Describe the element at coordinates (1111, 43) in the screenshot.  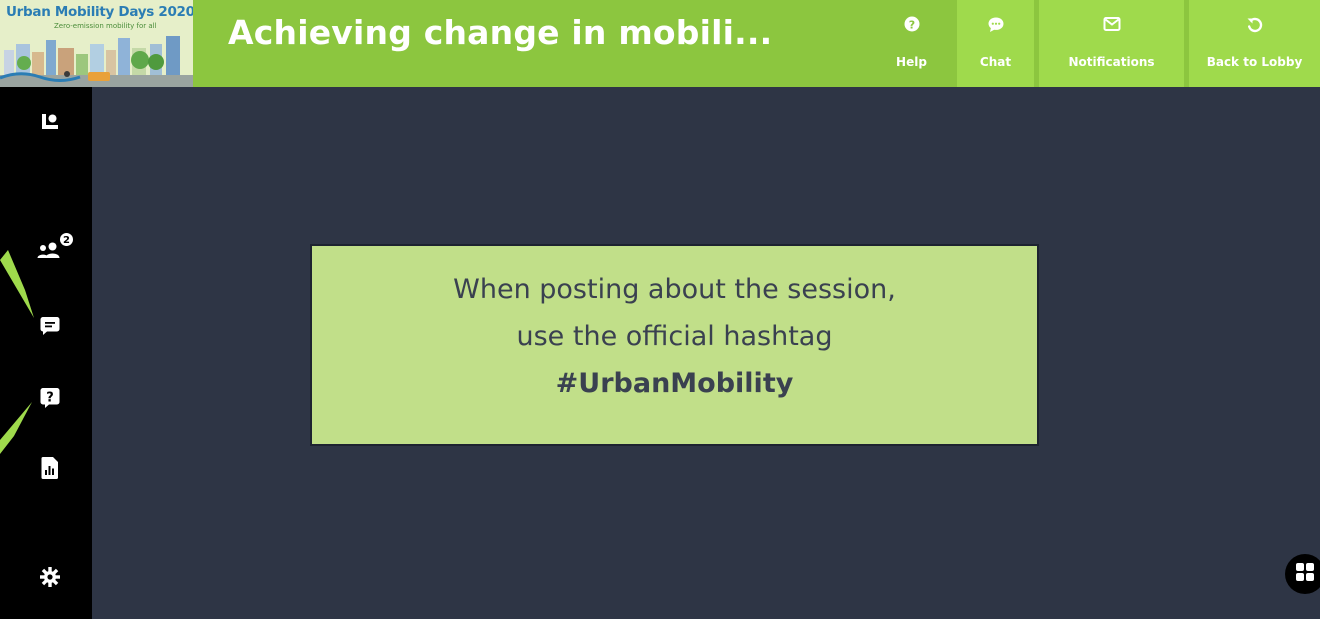
I see `notifications-button: Notifications` at that location.